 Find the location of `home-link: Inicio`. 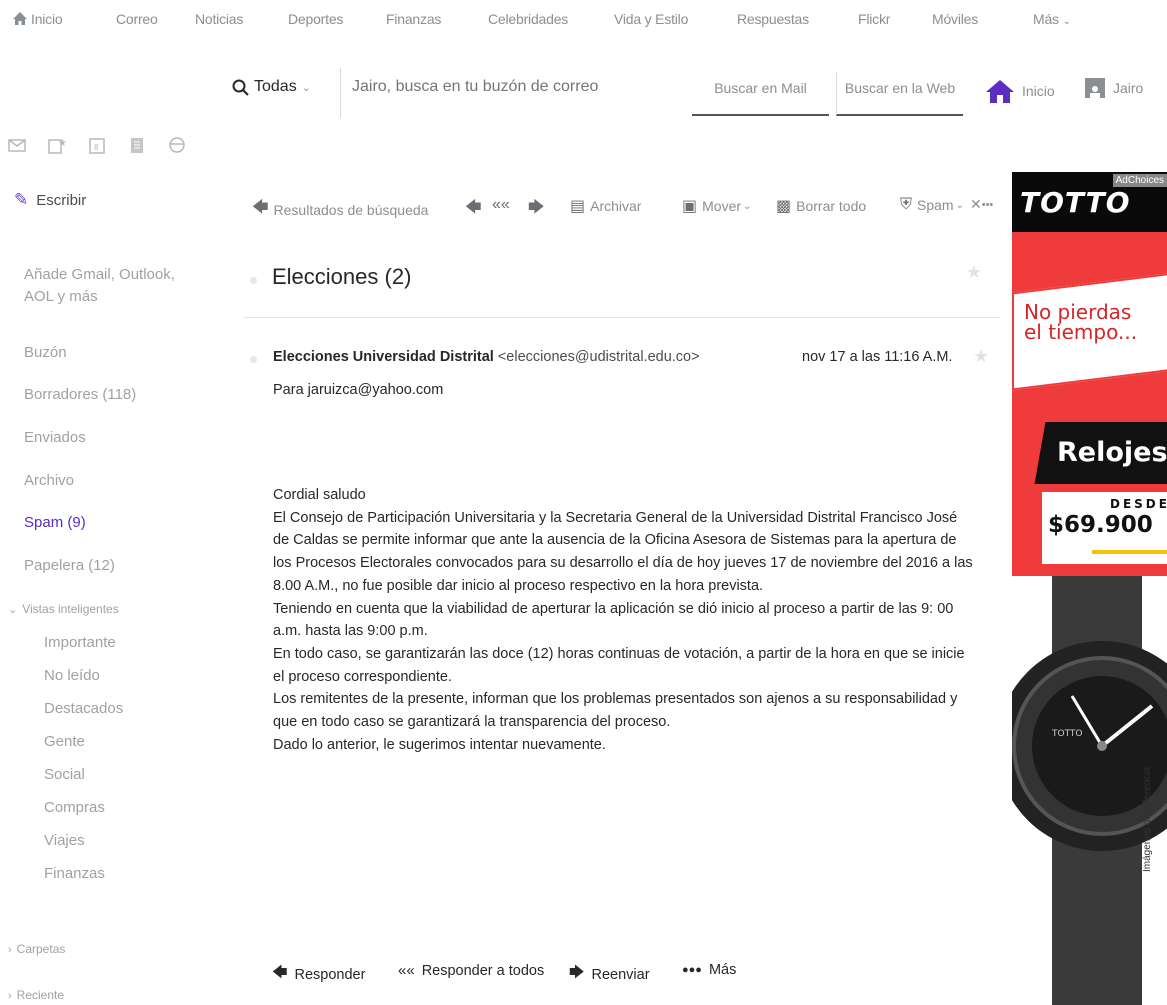

home-link: Inicio is located at coordinates (1019, 91).